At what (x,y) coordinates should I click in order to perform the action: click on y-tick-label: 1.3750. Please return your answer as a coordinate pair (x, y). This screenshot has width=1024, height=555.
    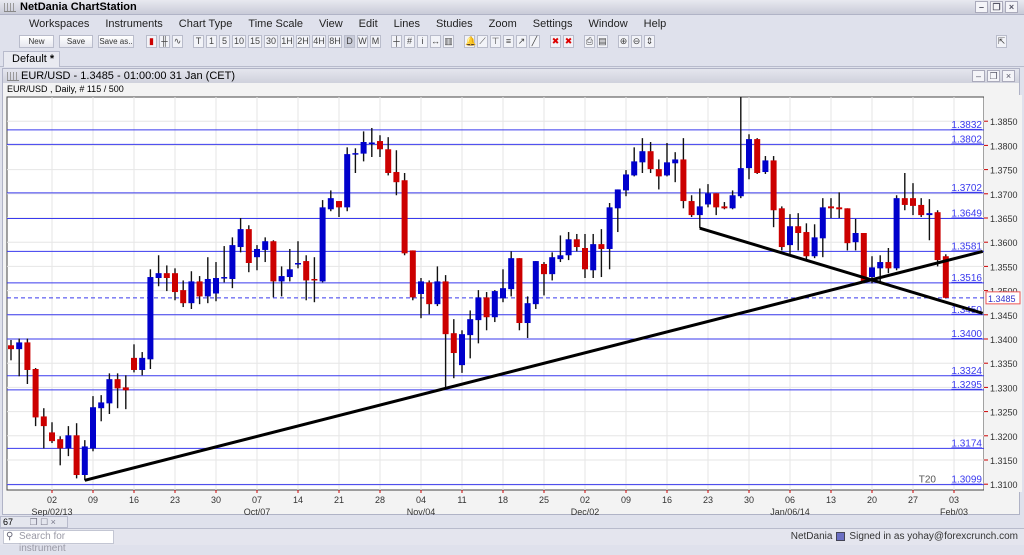
    Looking at the image, I should click on (1004, 171).